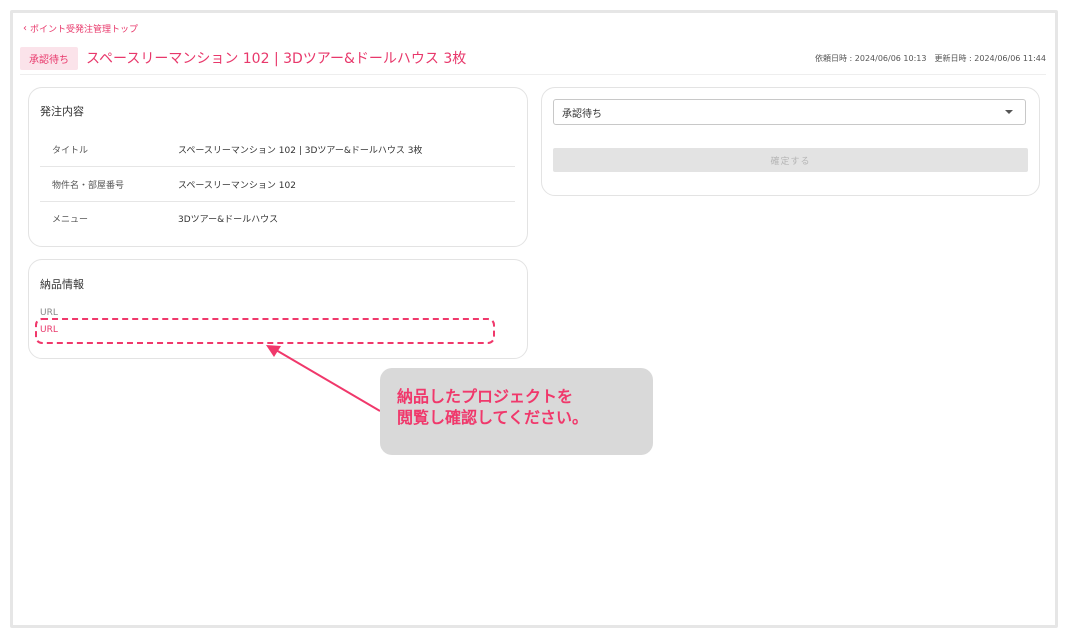 The width and height of the screenshot is (1068, 633). Describe the element at coordinates (485, 396) in the screenshot. I see `callout-line-1: 納品したプロジェクトを` at that location.